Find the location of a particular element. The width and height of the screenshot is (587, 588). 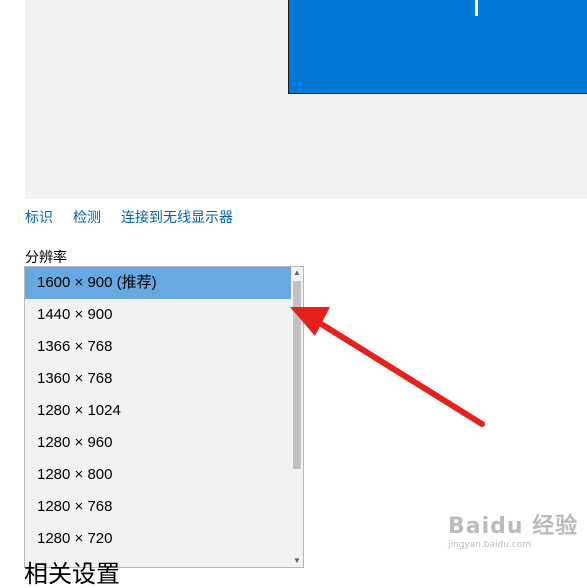

resolution-option: 1280 × 720 is located at coordinates (164, 539).